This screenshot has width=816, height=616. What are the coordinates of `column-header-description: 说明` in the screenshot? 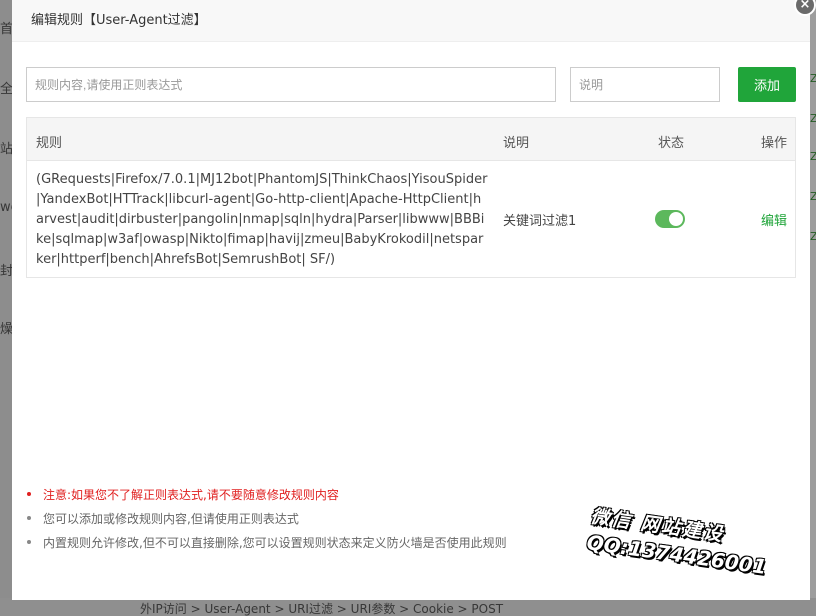 It's located at (516, 143).